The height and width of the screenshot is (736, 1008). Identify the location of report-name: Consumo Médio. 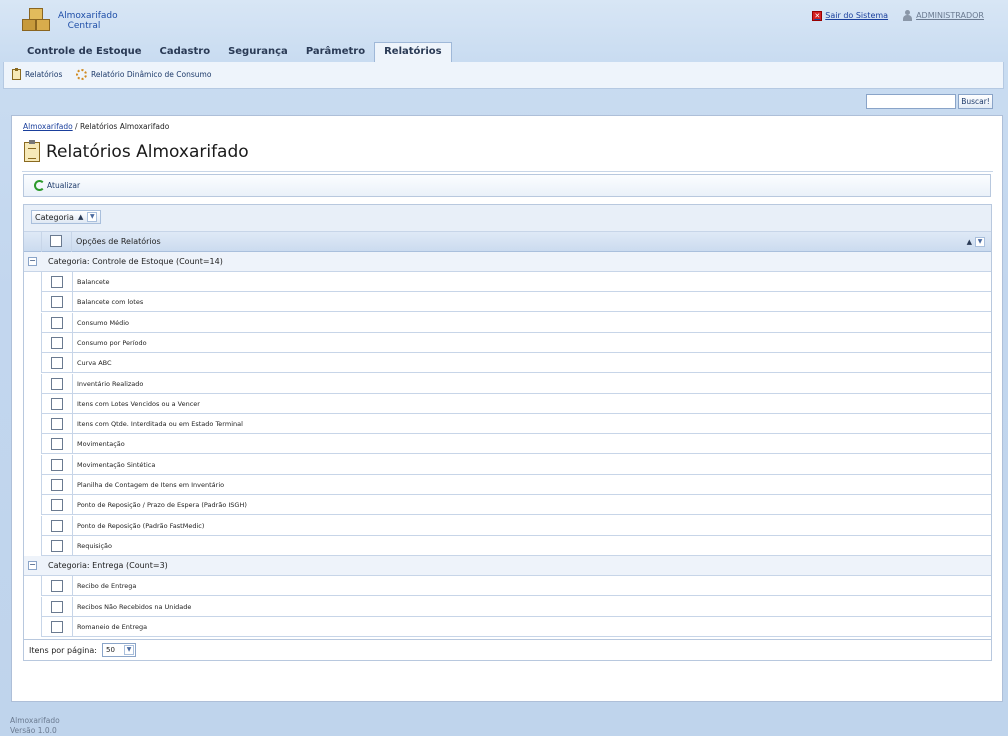
(103, 322).